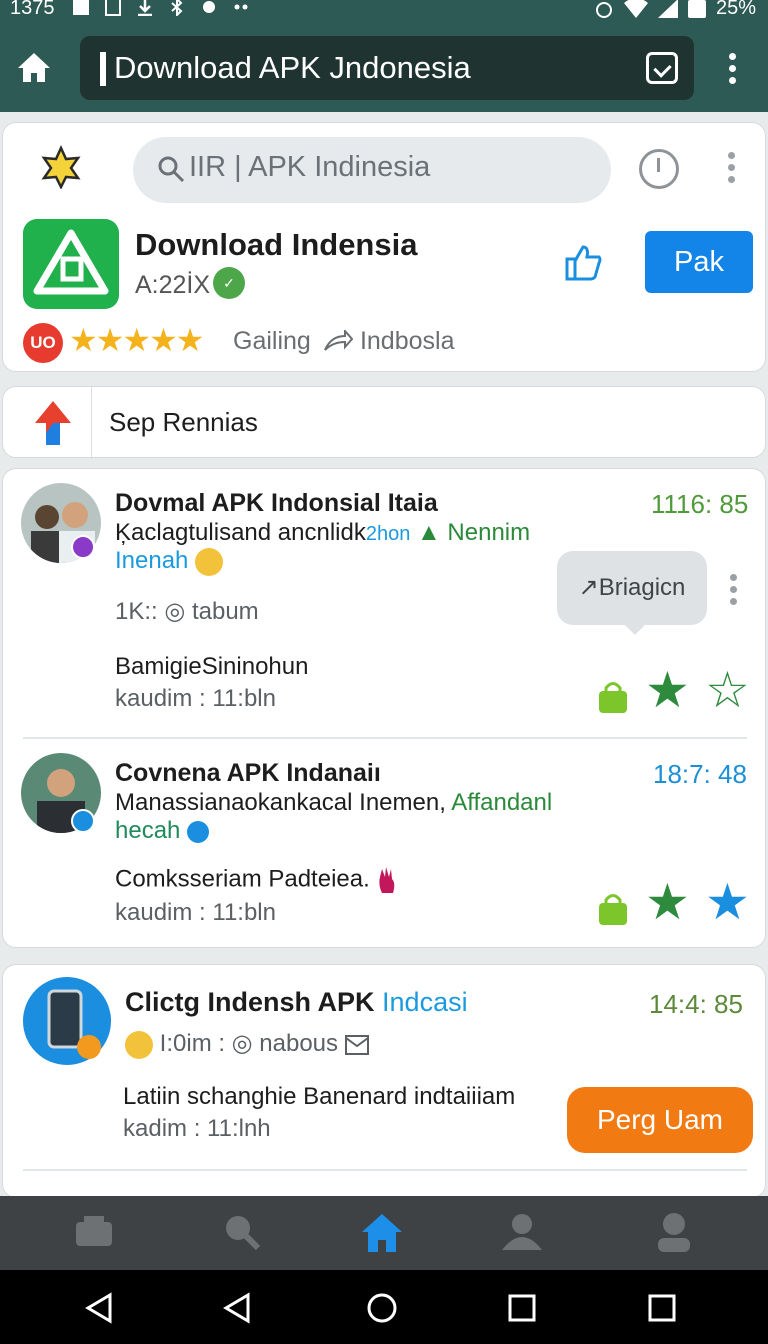  Describe the element at coordinates (178, 9) in the screenshot. I see `bluetooth-icon` at that location.